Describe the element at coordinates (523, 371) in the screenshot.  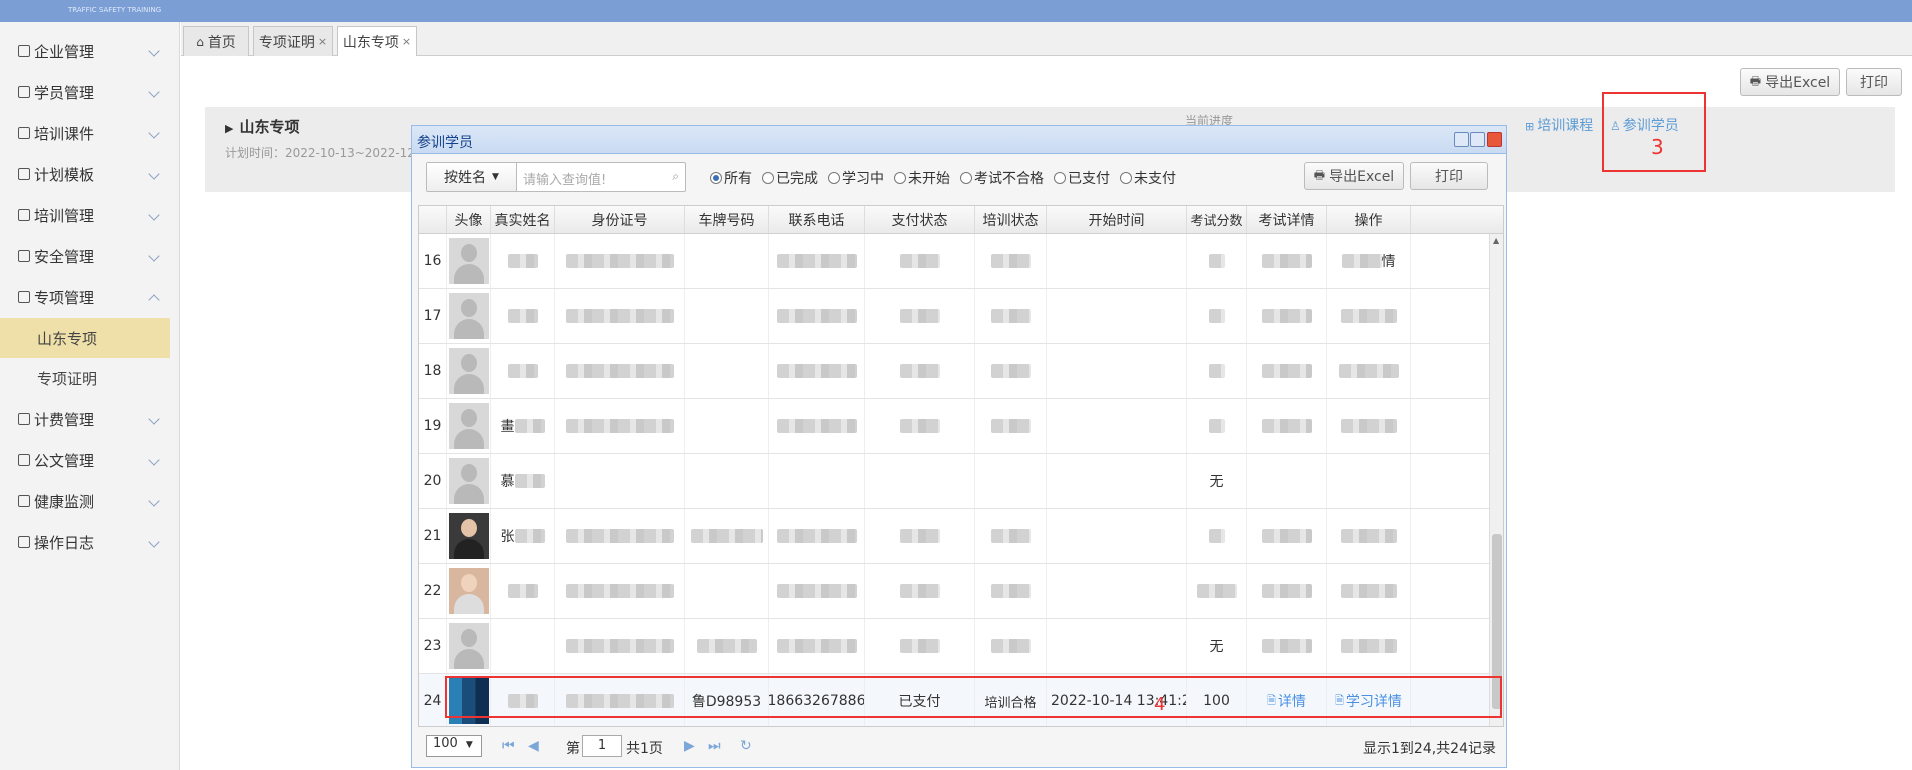
I see `name-cell` at that location.